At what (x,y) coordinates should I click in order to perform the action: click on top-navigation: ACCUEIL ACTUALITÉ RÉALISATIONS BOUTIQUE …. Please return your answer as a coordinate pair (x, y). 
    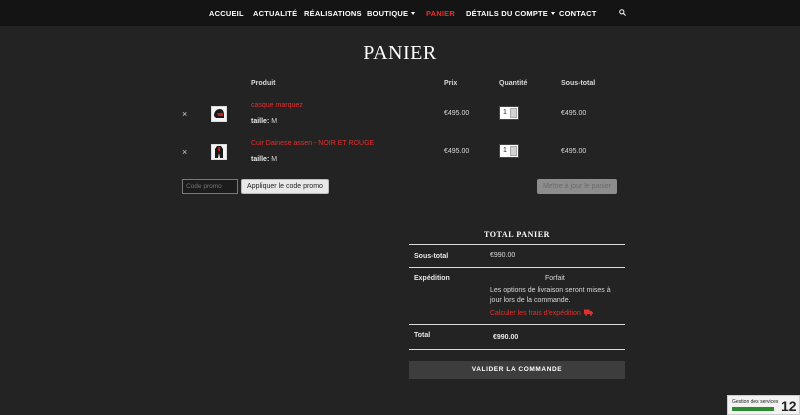
    Looking at the image, I should click on (400, 13).